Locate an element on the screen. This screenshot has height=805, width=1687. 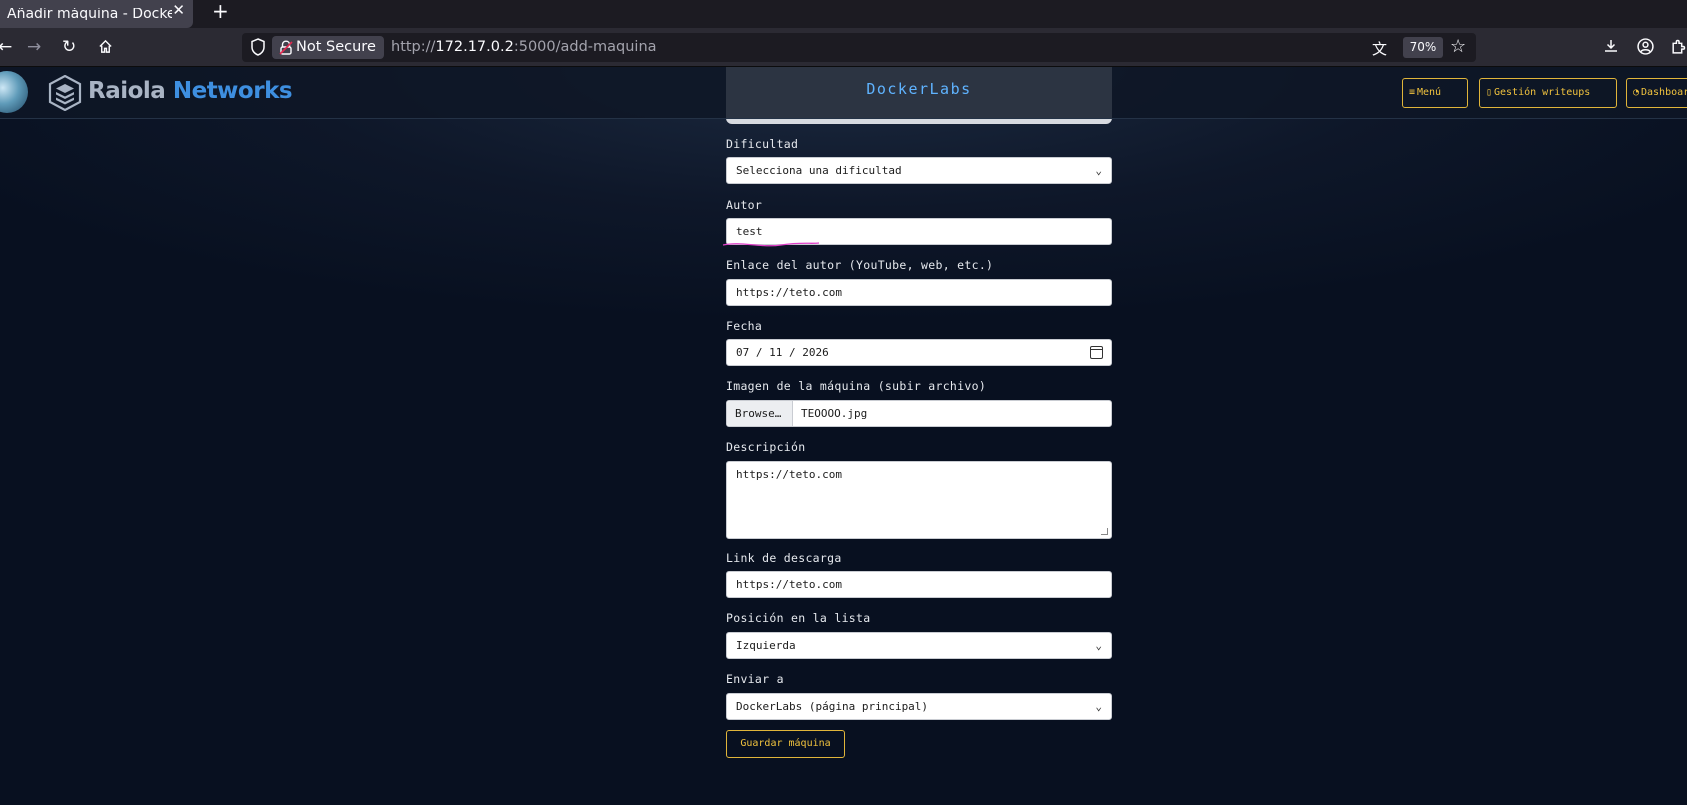
menu-button: ≡ Menú is located at coordinates (1435, 93).